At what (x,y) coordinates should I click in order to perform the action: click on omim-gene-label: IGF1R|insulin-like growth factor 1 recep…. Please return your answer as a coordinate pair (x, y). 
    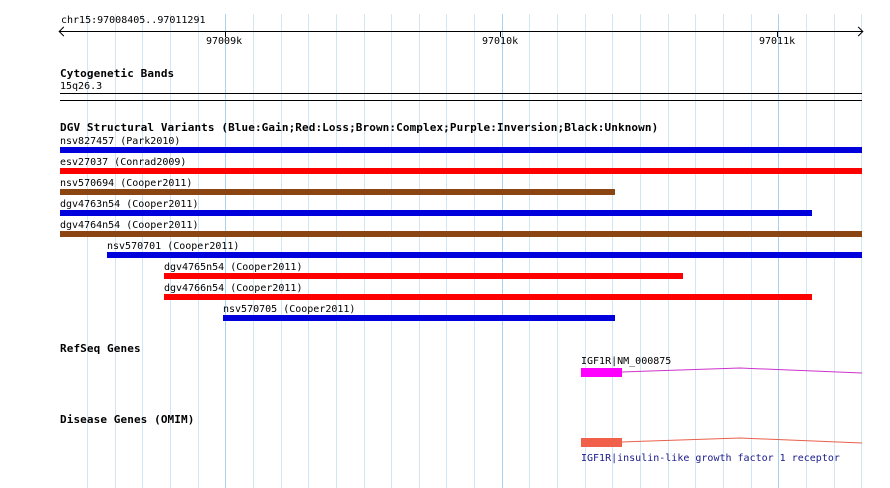
    Looking at the image, I should click on (710, 458).